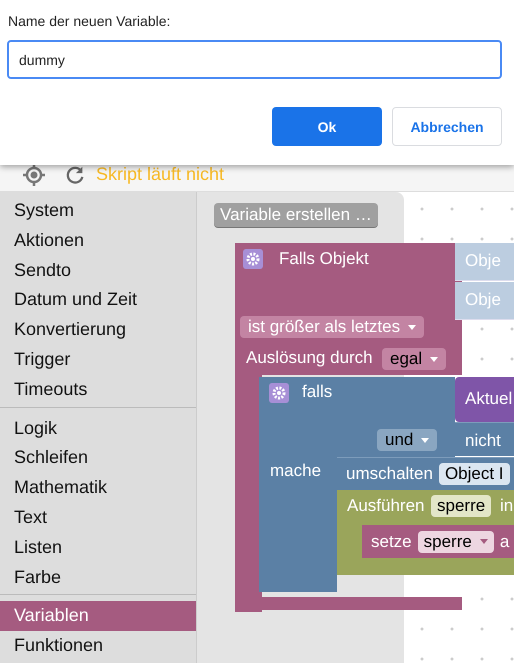 The width and height of the screenshot is (514, 663). Describe the element at coordinates (98, 359) in the screenshot. I see `category-item: Trigger` at that location.